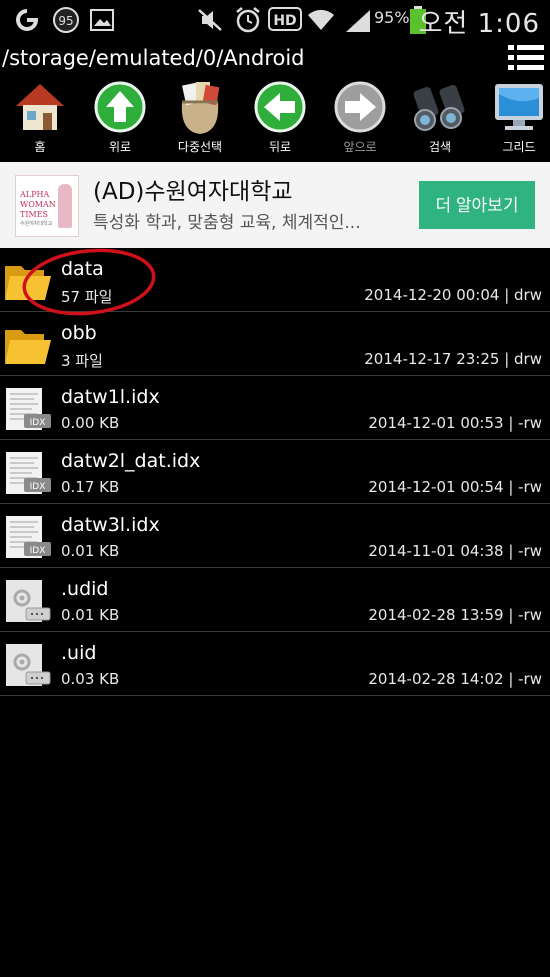 The image size is (550, 977). What do you see at coordinates (120, 147) in the screenshot?
I see `toolbar-label: 위로` at bounding box center [120, 147].